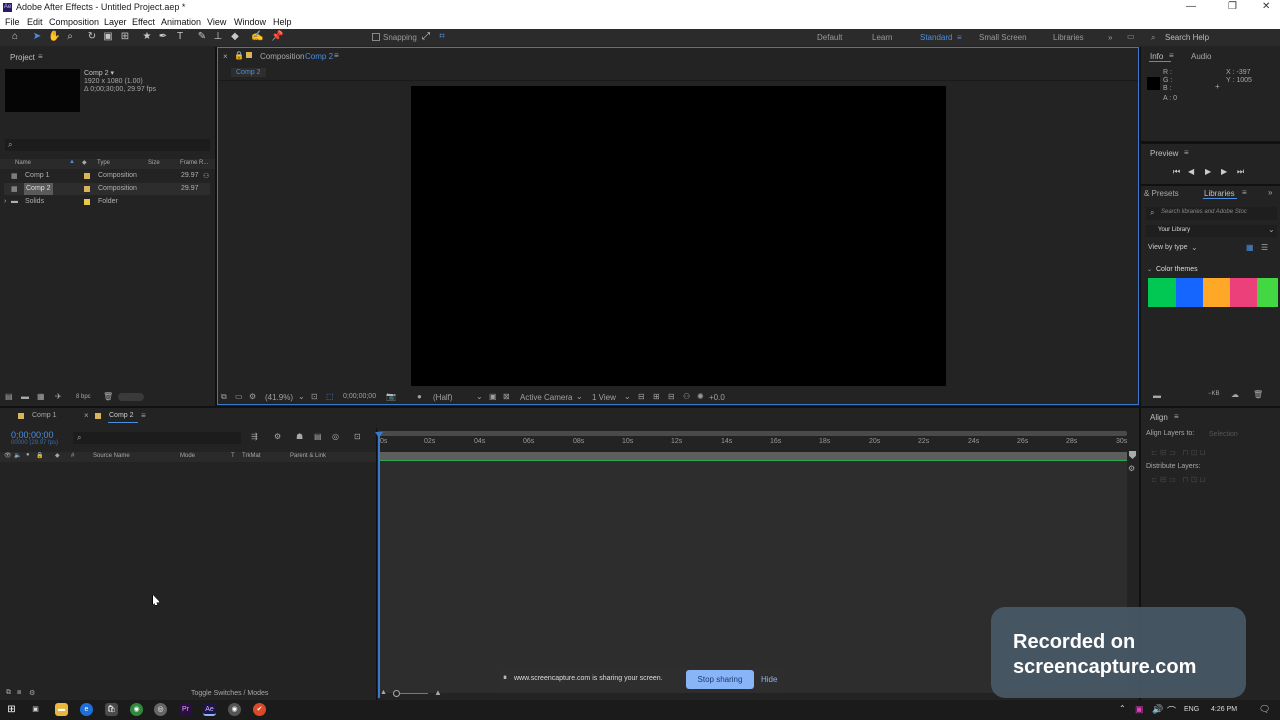 The width and height of the screenshot is (1280, 720). What do you see at coordinates (279, 397) in the screenshot?
I see `zoom-level-dropdown: (41.9%)` at bounding box center [279, 397].